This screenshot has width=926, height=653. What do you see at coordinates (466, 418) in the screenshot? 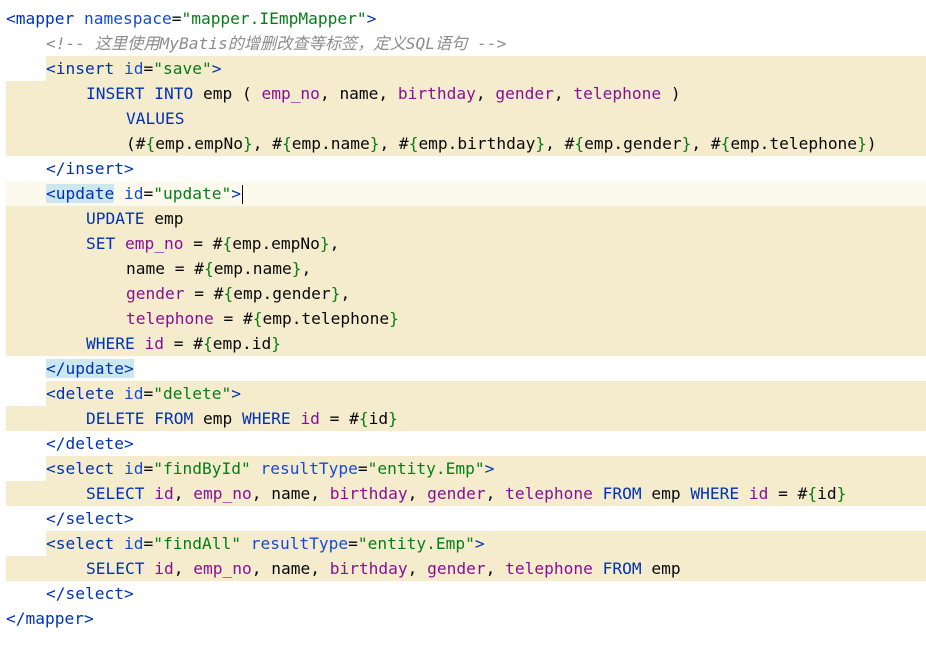
I see `code-content: DELETE FROM emp WHERE id = #{id}` at bounding box center [466, 418].